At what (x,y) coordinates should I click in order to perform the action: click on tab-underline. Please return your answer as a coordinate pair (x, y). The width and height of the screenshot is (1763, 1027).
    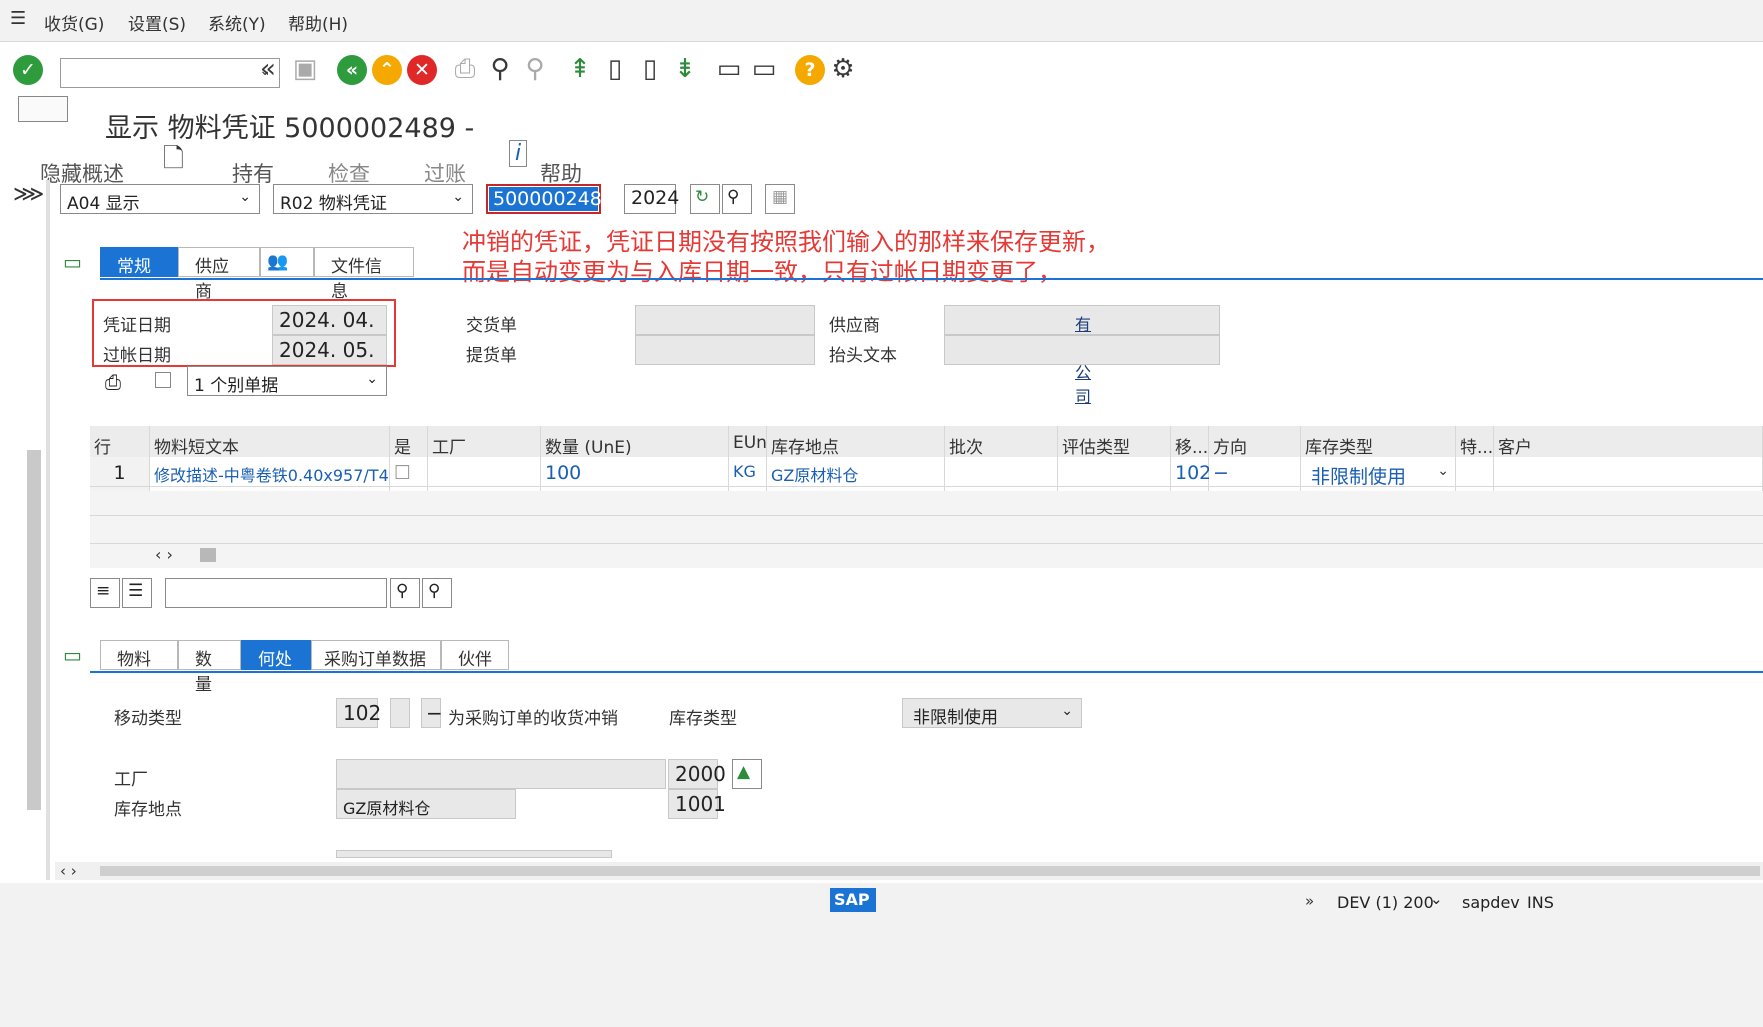
    Looking at the image, I should click on (931, 279).